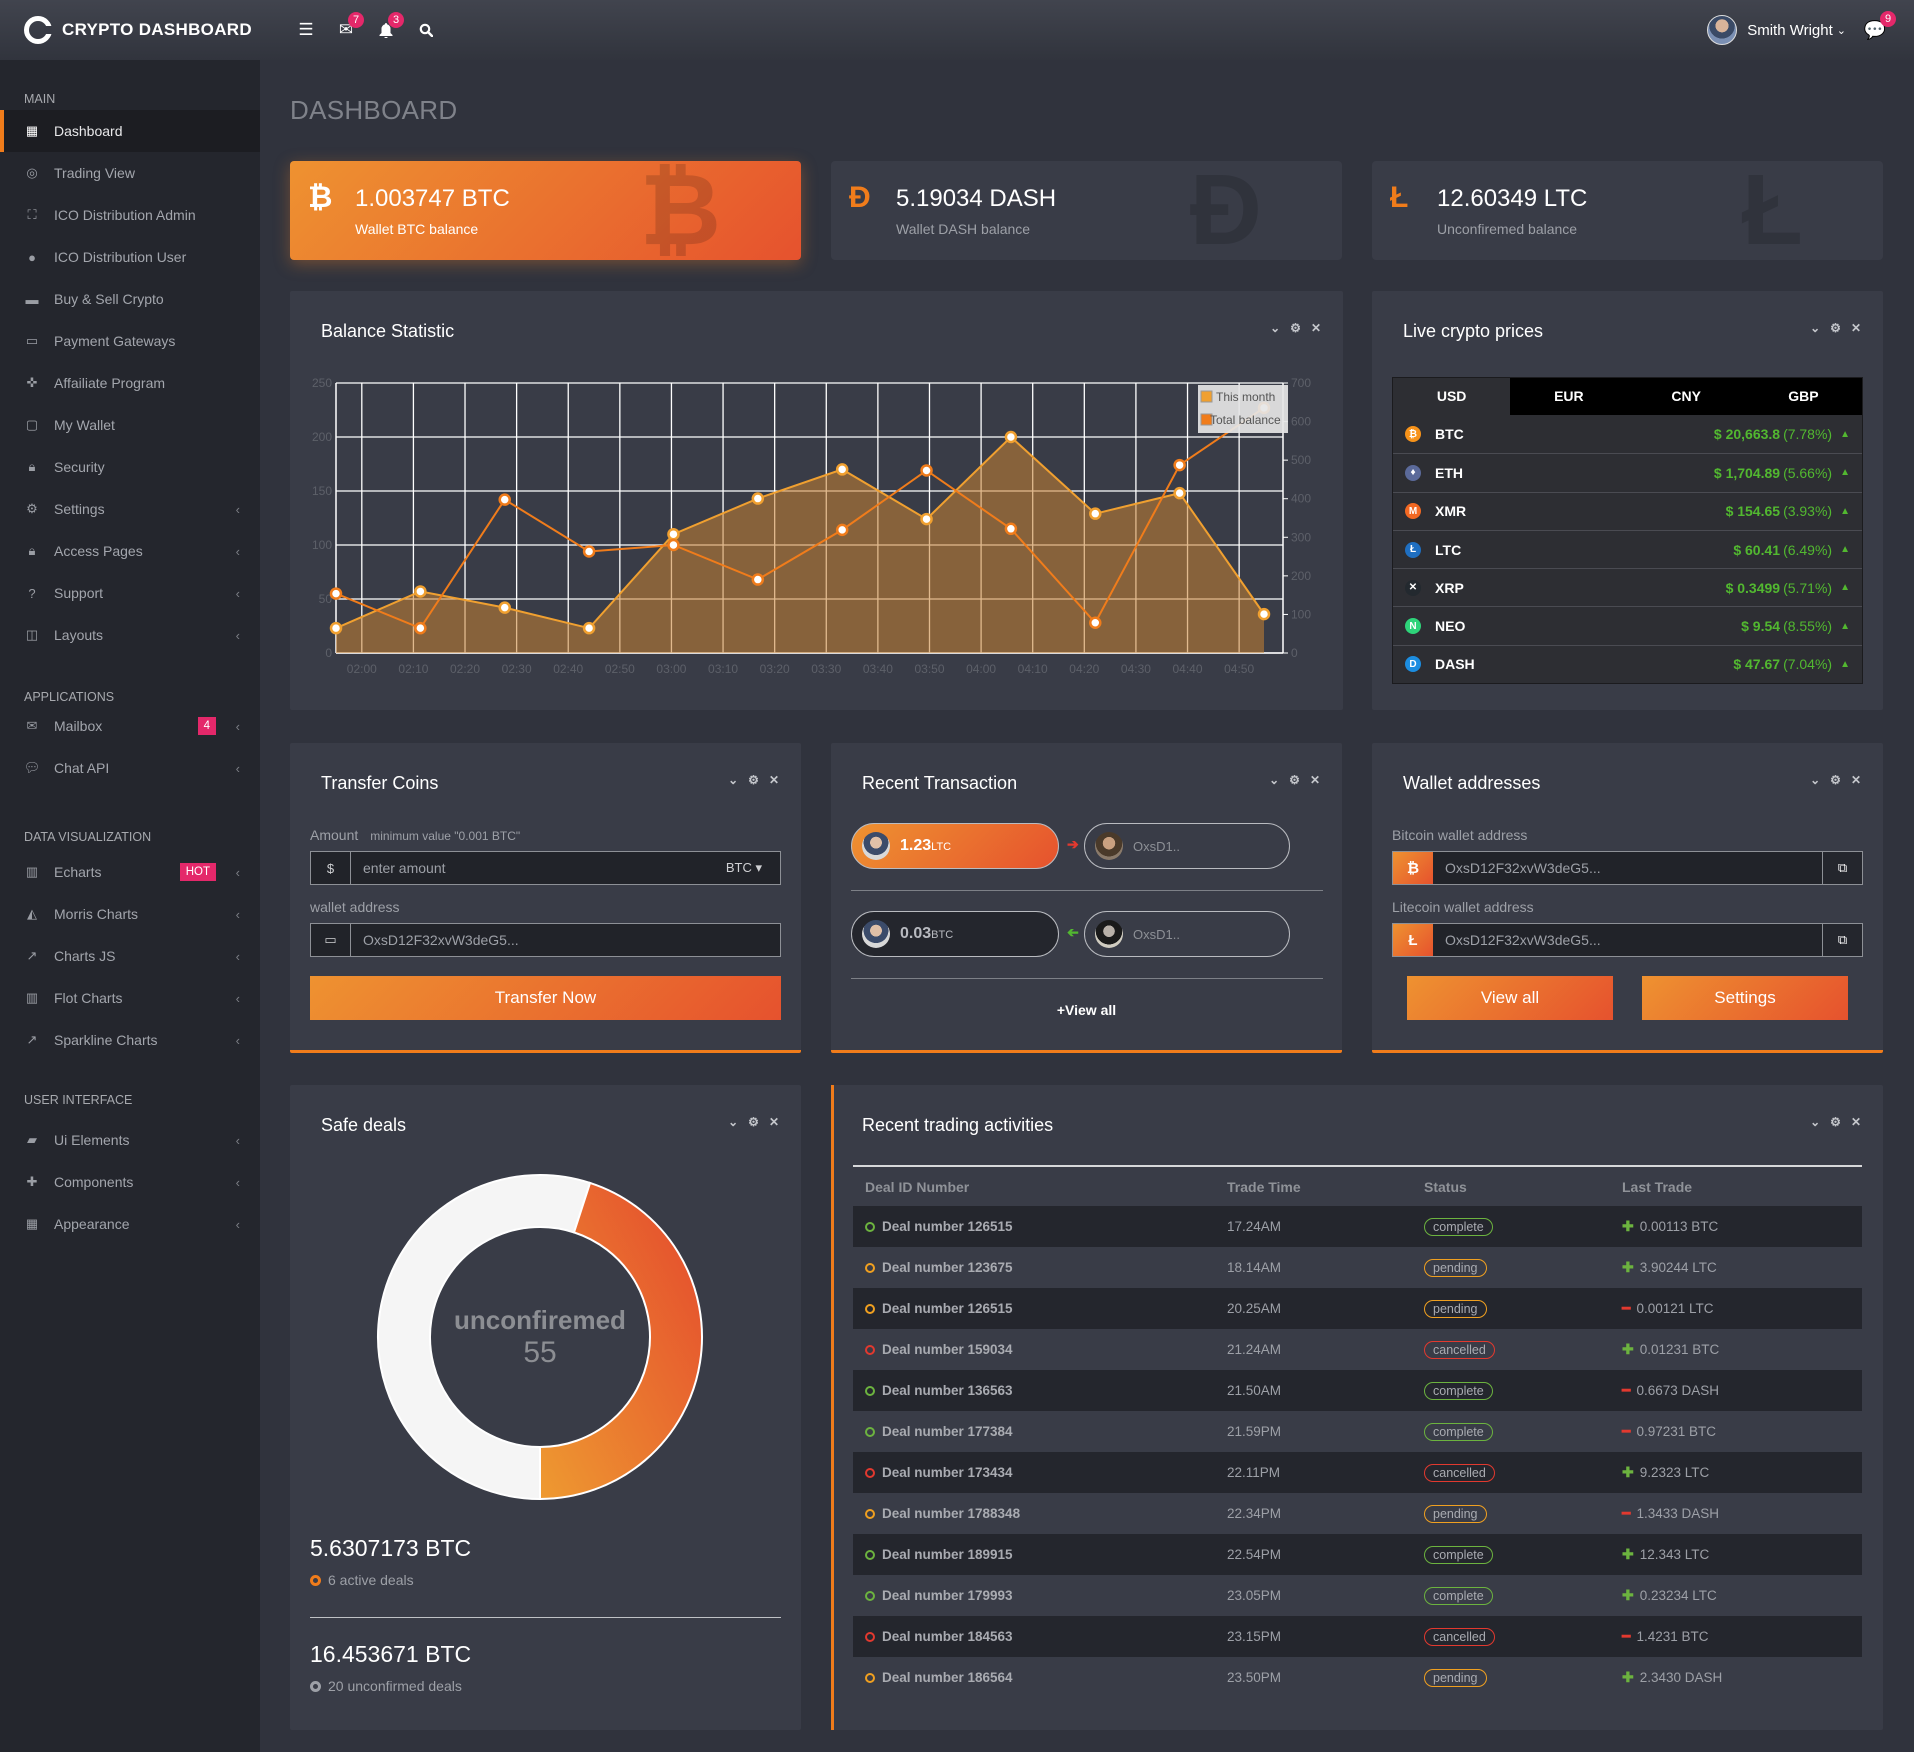 This screenshot has width=1914, height=1752. Describe the element at coordinates (1627, 587) in the screenshot. I see `price-row: ✕ XRP $ 0.3499 (5.71%) ▲` at that location.